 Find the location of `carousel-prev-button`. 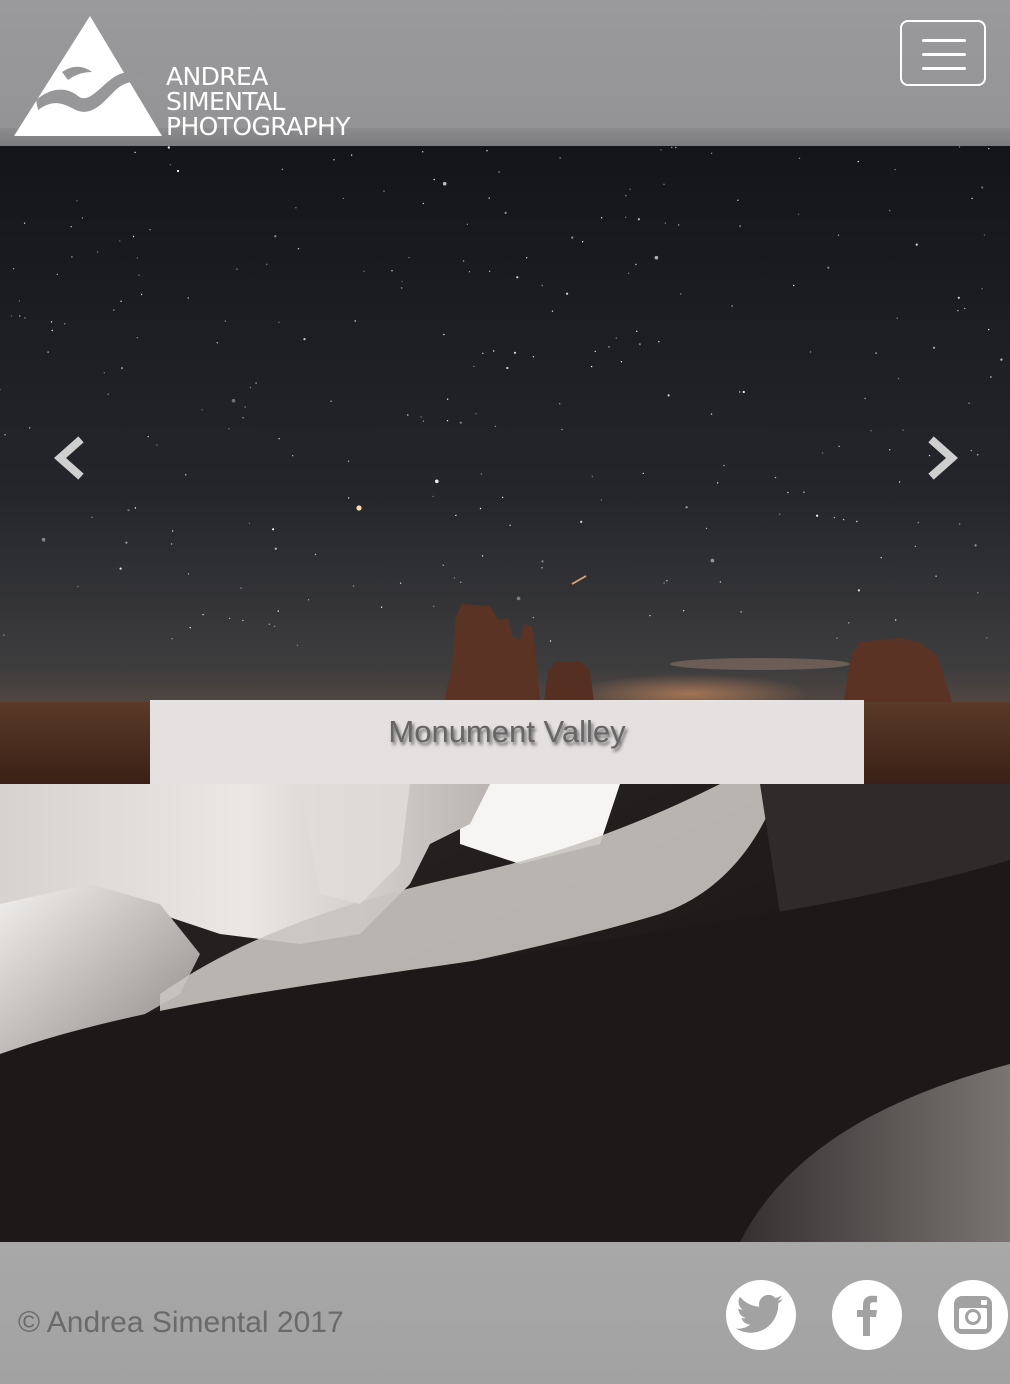

carousel-prev-button is located at coordinates (70, 458).